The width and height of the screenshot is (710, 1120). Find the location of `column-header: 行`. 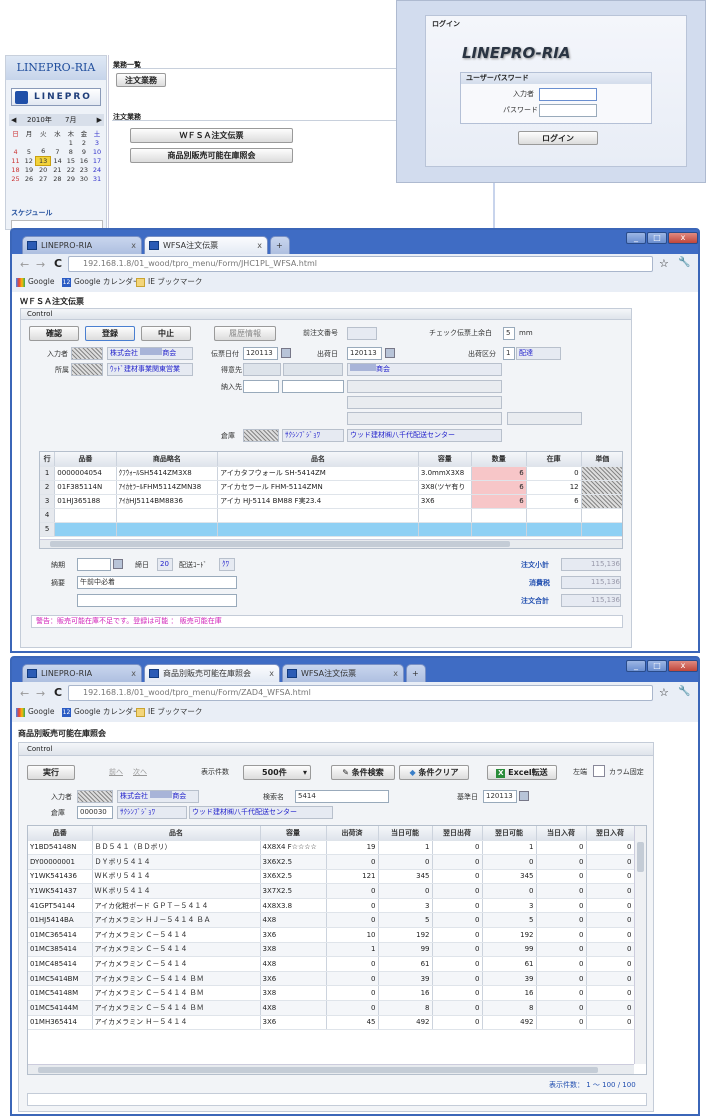

column-header: 行 is located at coordinates (48, 459).